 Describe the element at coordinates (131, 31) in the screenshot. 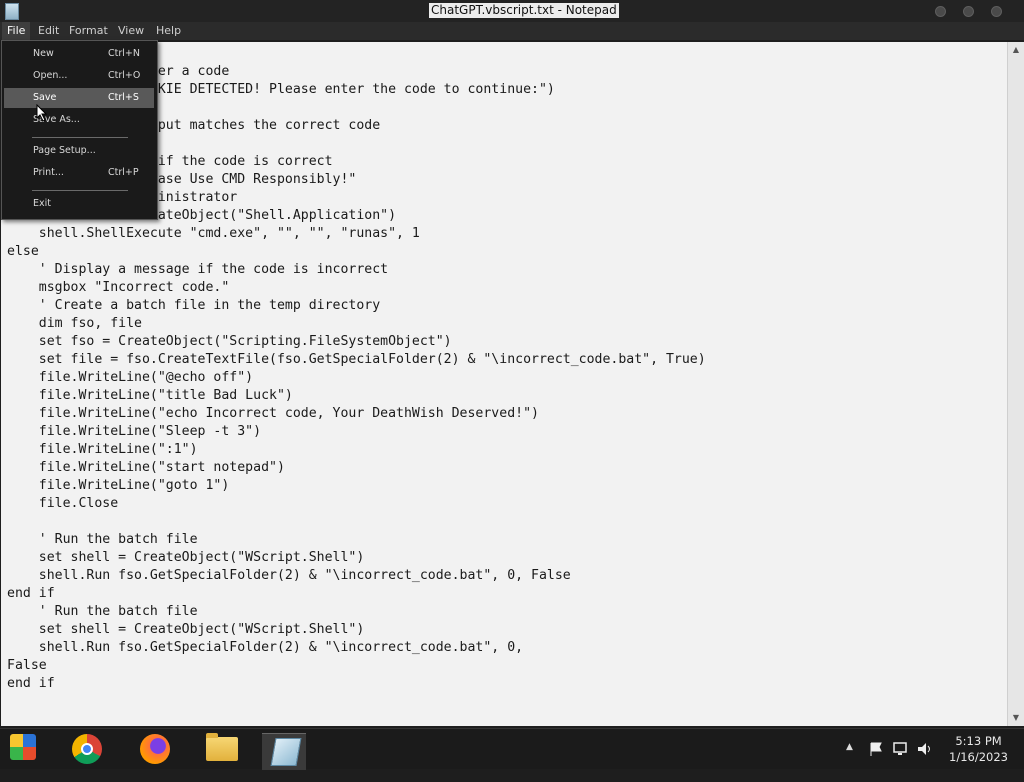

I see `menu-view: View` at that location.